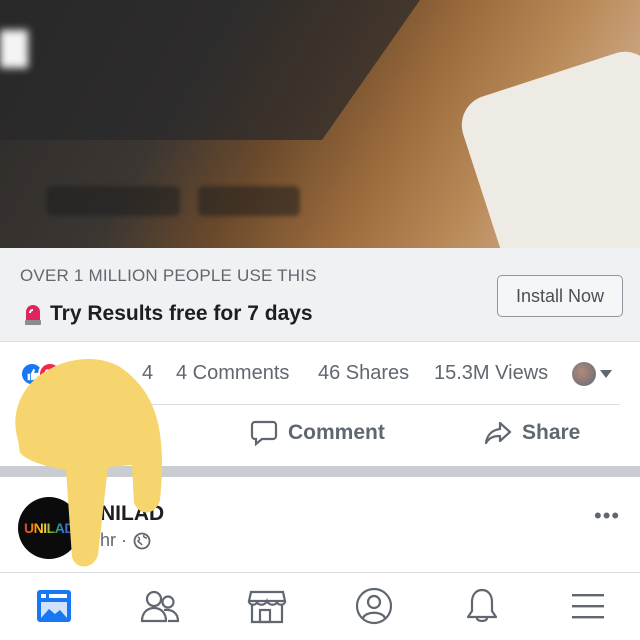  What do you see at coordinates (498, 433) in the screenshot?
I see `share-icon` at bounding box center [498, 433].